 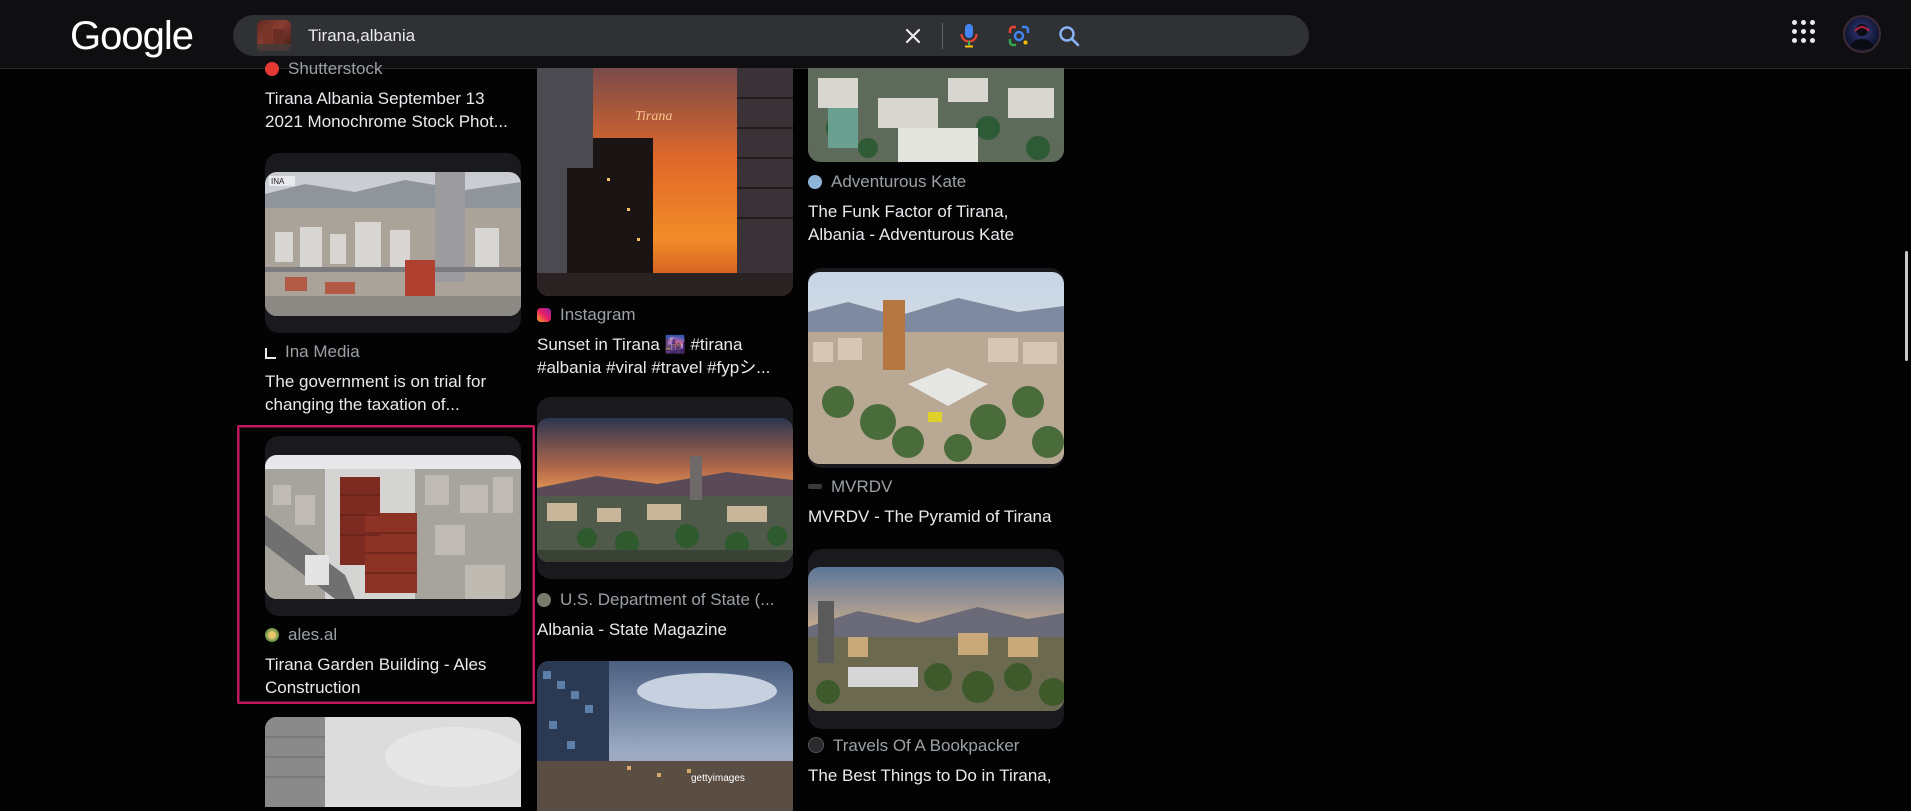 What do you see at coordinates (393, 244) in the screenshot?
I see `result-image-ina: INA` at bounding box center [393, 244].